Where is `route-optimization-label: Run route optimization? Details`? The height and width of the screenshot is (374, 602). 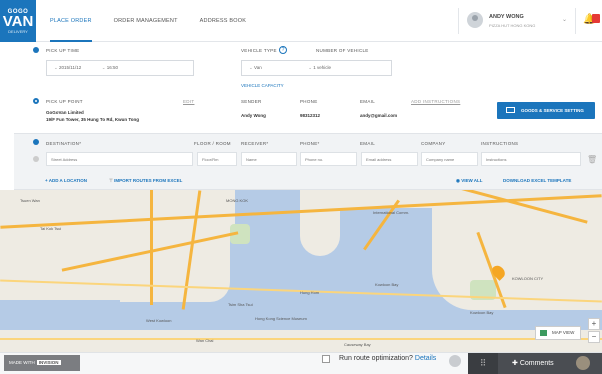 route-optimization-label: Run route optimization? Details is located at coordinates (387, 358).